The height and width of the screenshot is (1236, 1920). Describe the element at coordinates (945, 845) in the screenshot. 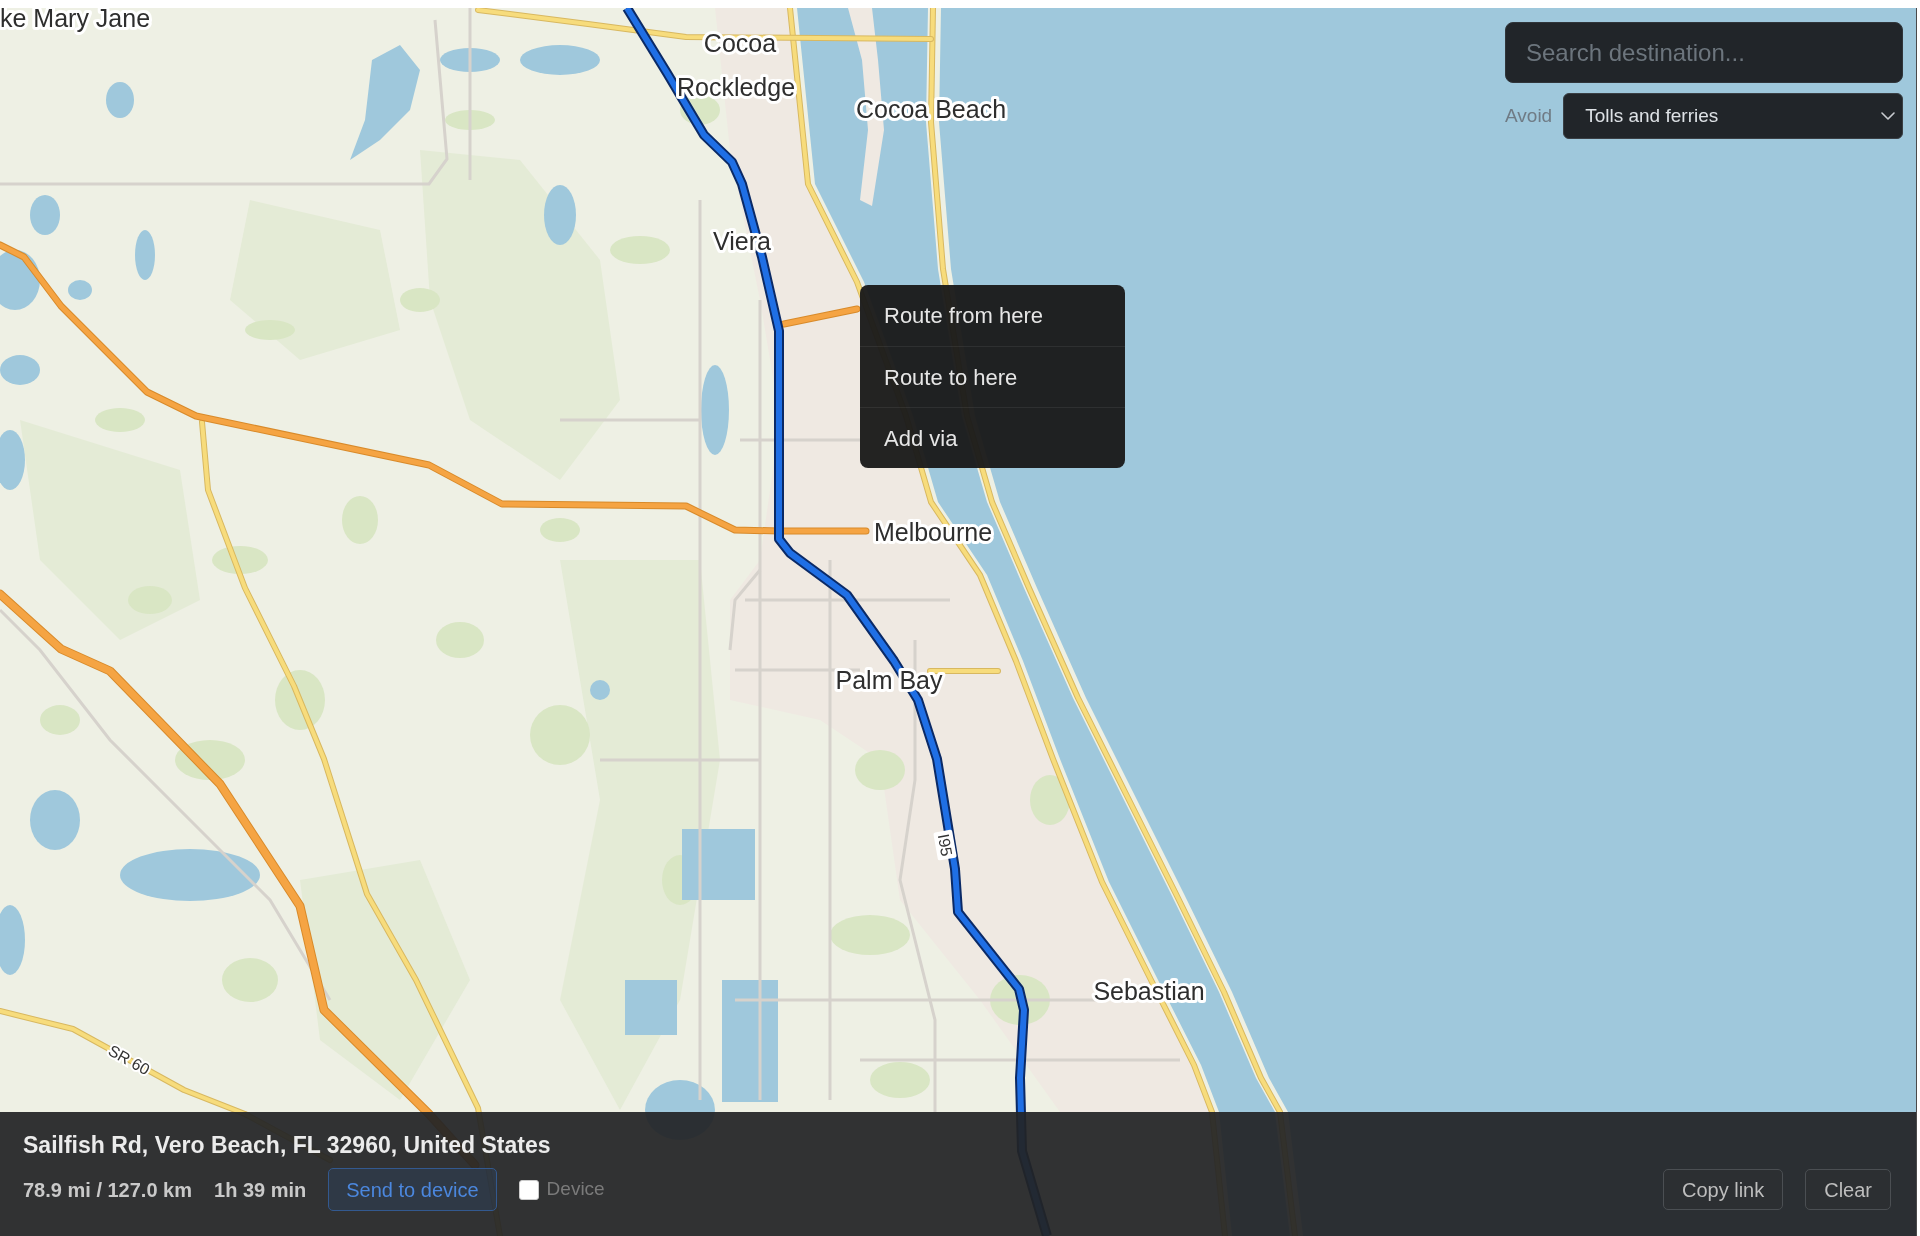

I see `highway-label: I95` at that location.